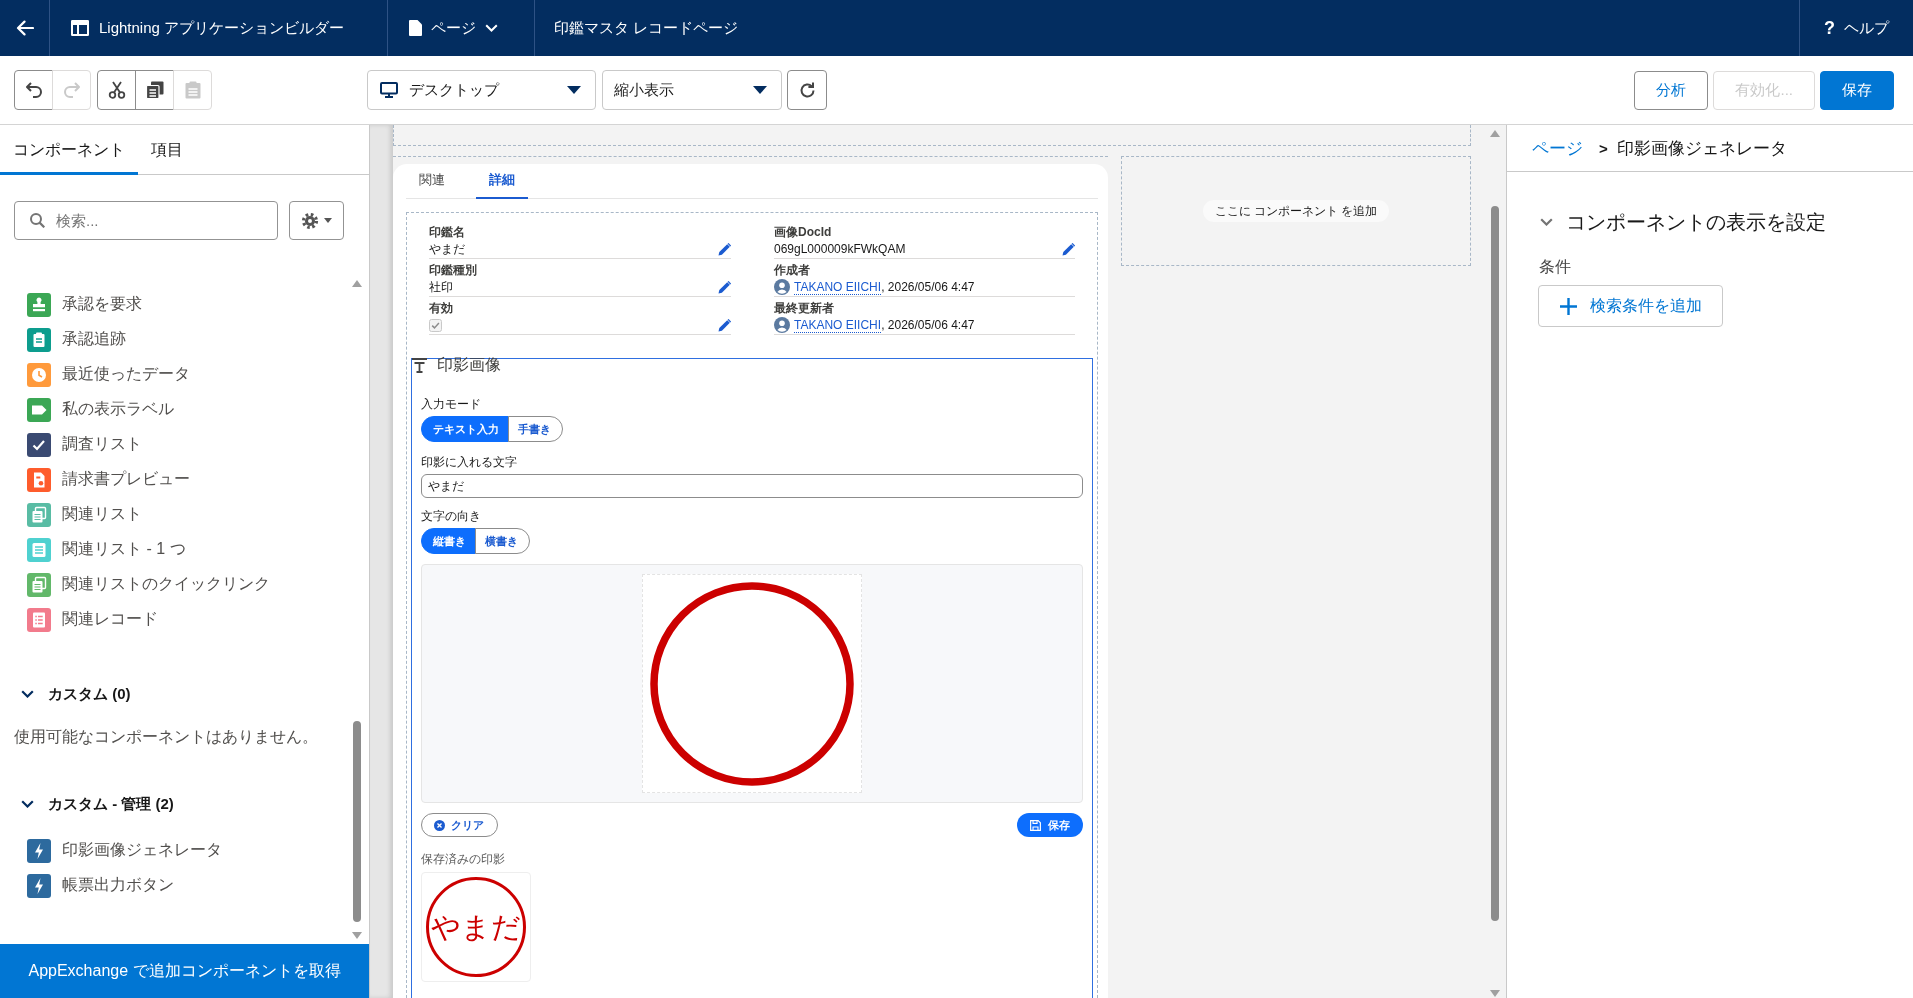 The width and height of the screenshot is (1913, 998). I want to click on field-label: 有効, so click(441, 308).